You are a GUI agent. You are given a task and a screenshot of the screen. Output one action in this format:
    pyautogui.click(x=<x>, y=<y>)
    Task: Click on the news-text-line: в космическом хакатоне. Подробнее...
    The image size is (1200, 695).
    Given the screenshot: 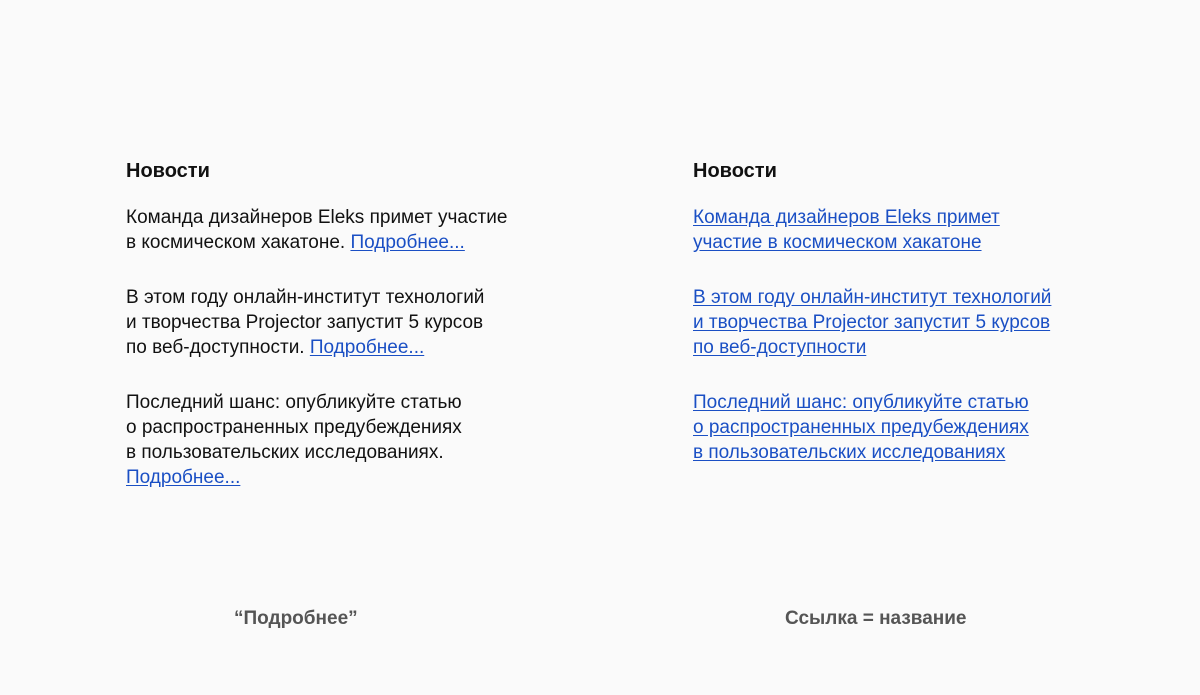 What is the action you would take?
    pyautogui.click(x=361, y=242)
    